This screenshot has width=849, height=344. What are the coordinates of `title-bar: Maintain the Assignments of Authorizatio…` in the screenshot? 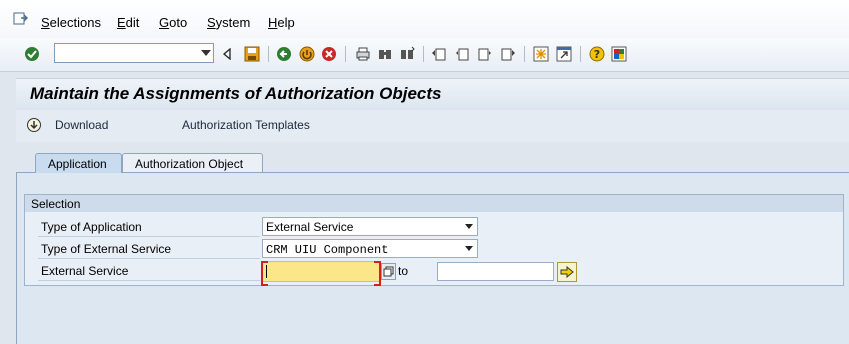 It's located at (432, 94).